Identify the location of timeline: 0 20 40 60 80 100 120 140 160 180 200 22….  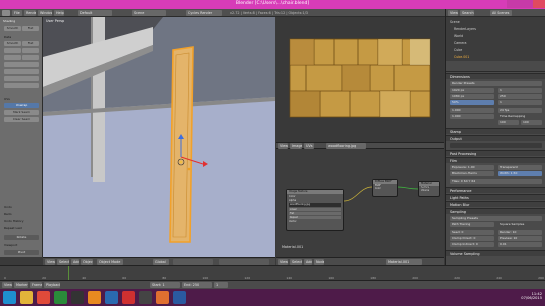
(272, 277).